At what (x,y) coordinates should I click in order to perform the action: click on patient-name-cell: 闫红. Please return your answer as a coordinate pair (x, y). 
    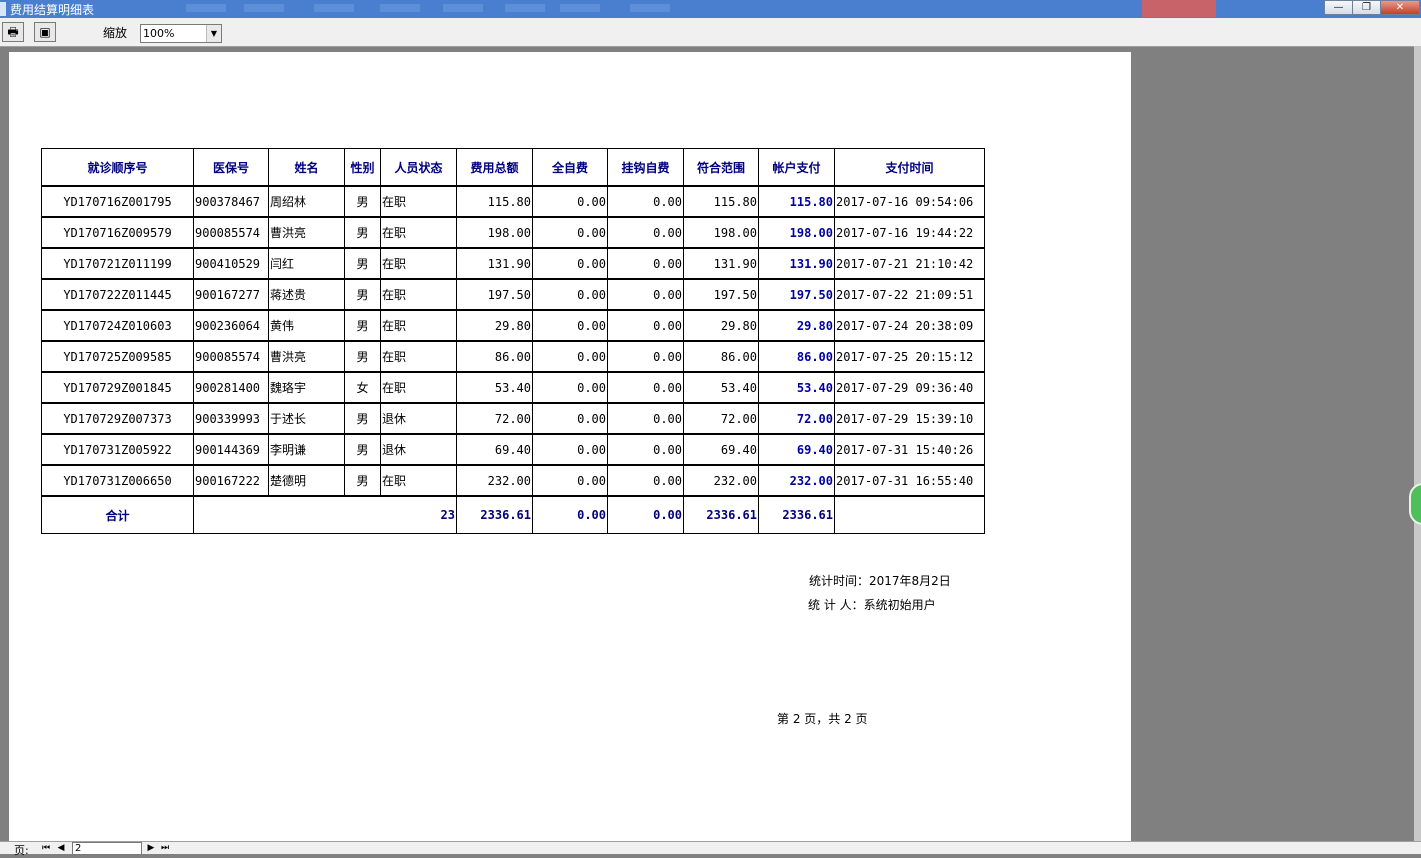
    Looking at the image, I should click on (306, 263).